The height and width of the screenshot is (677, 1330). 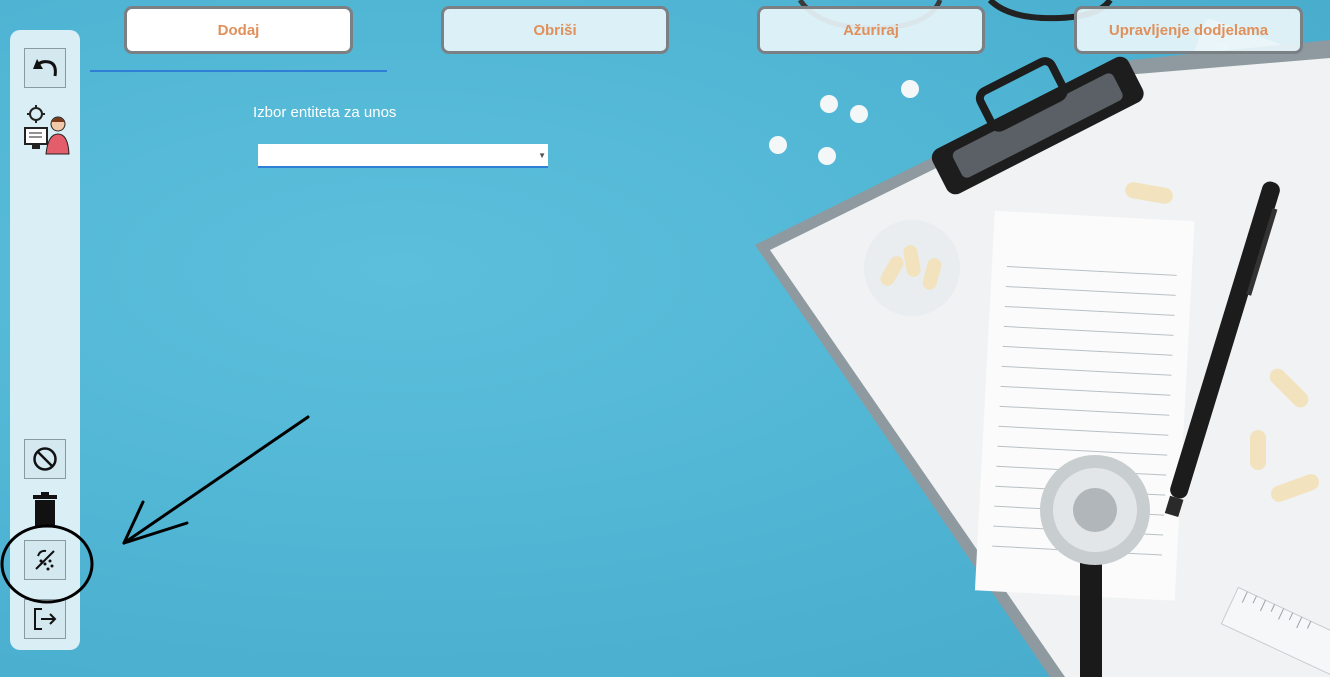 I want to click on admin-user-avatar, so click(x=46, y=131).